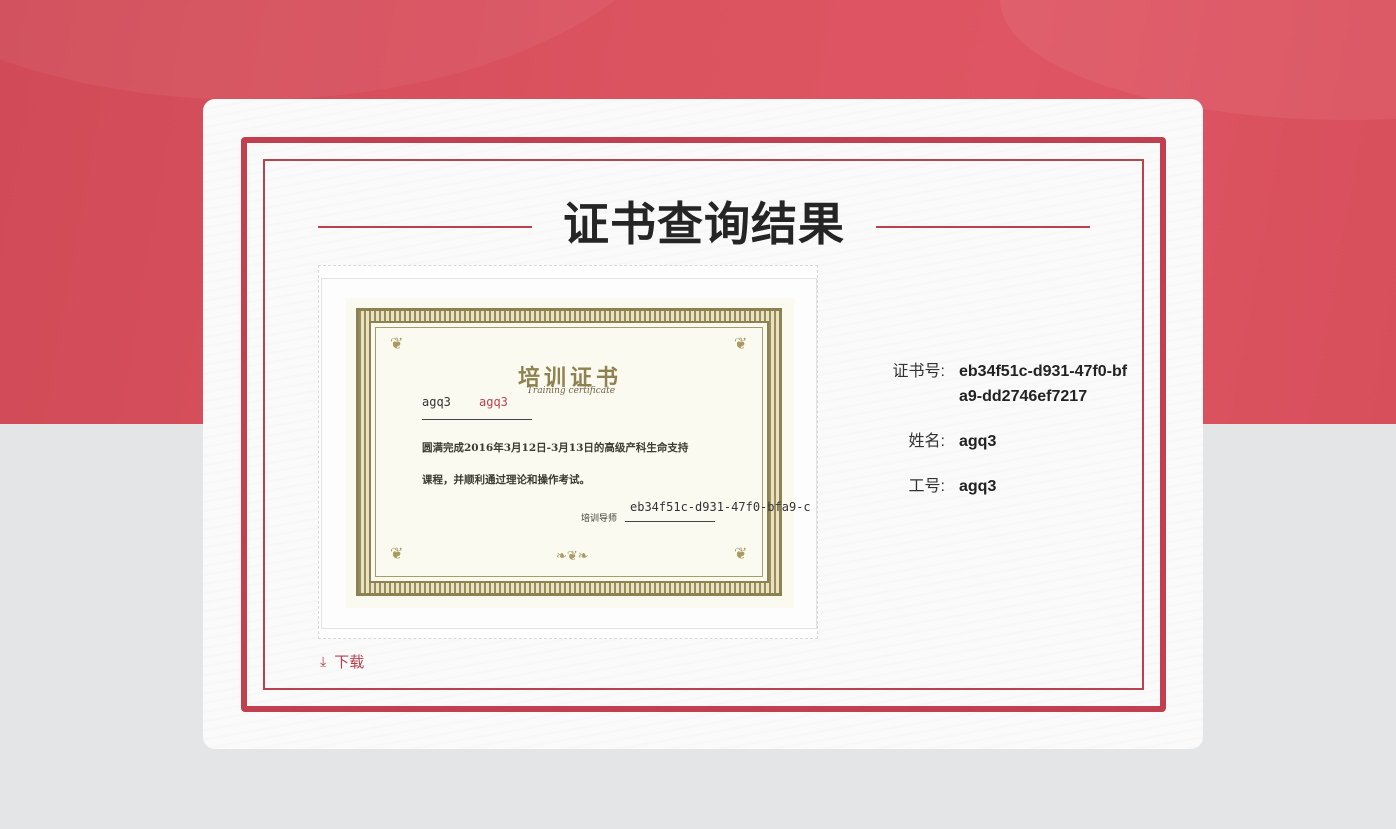 This screenshot has width=1396, height=829. I want to click on background-swoosh, so click(350, 50).